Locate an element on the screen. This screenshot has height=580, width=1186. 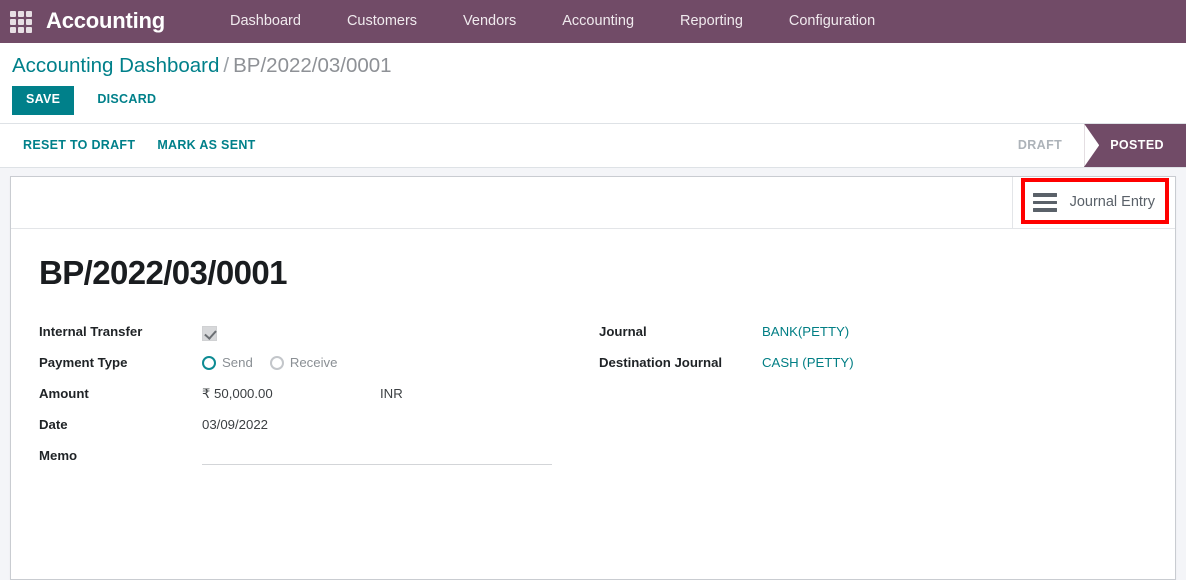
radio-send-label: Send is located at coordinates (237, 363).